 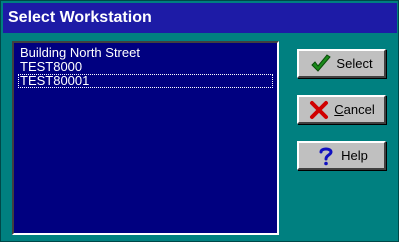 I want to click on cancel-label-rest: ancel, so click(x=359, y=109).